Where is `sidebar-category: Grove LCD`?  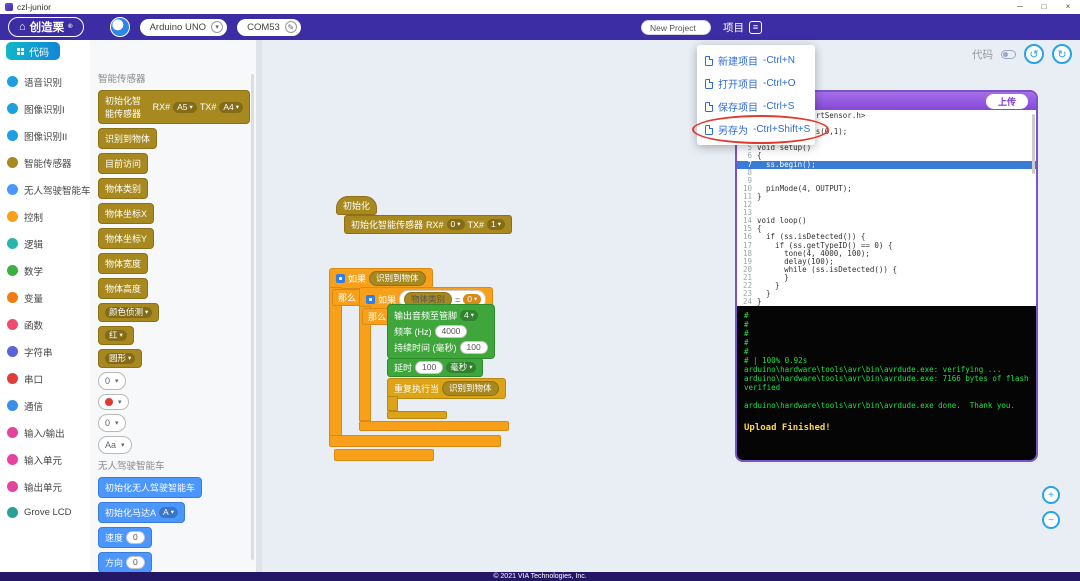 sidebar-category: Grove LCD is located at coordinates (45, 512).